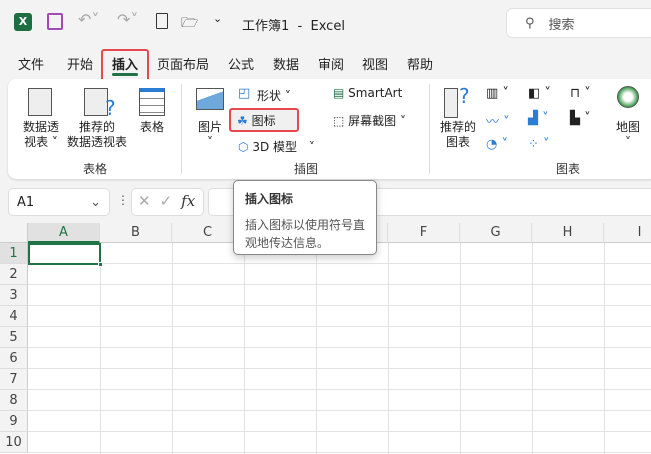 The image size is (651, 454). What do you see at coordinates (183, 65) in the screenshot?
I see `tab-page-layout: 页面布局` at bounding box center [183, 65].